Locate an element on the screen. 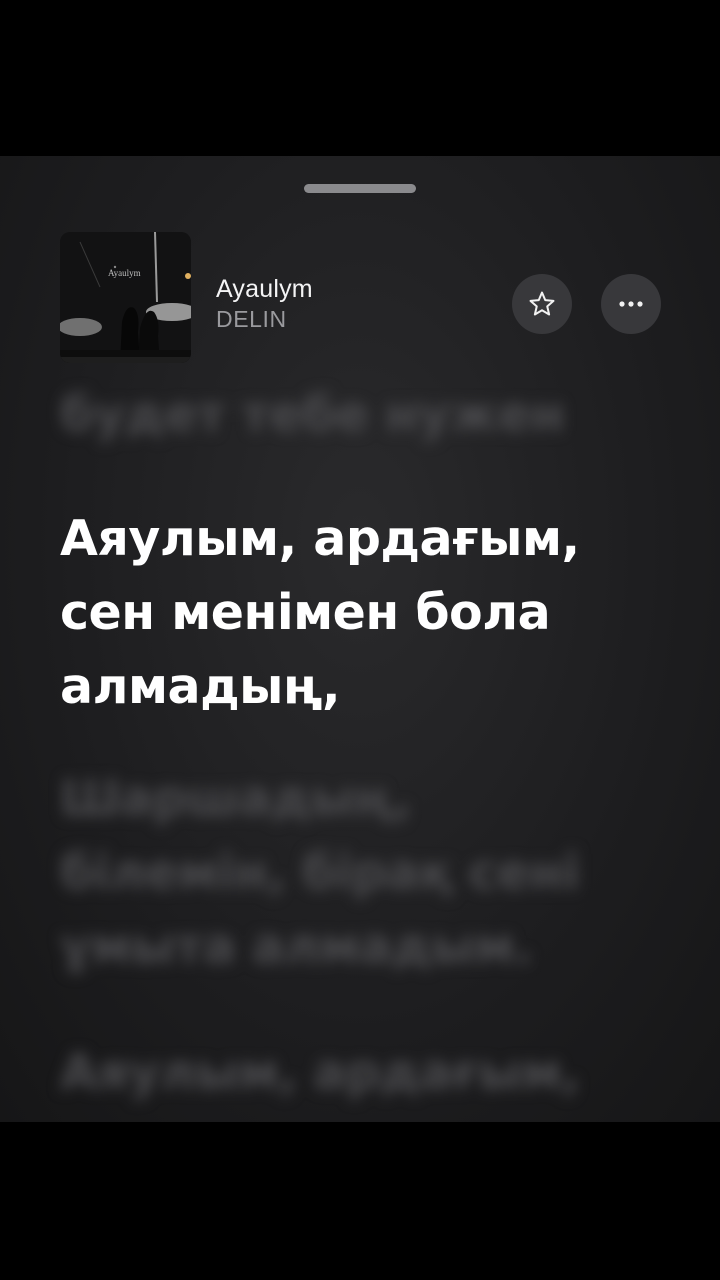  lyric-after: Аяулым, ардағым, is located at coordinates (370, 1073).